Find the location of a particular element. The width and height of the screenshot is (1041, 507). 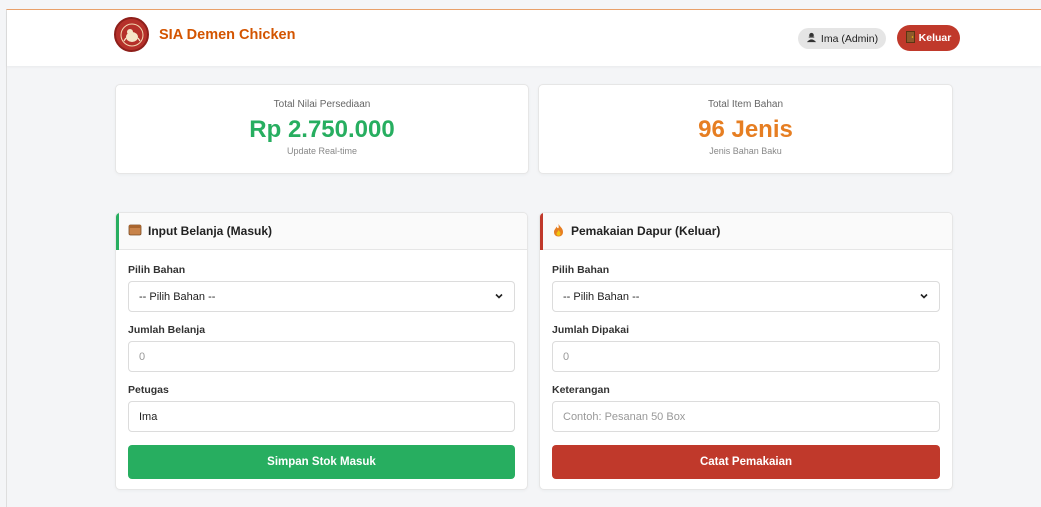

save-stock-in-label: Simpan Stok Masuk is located at coordinates (321, 462).